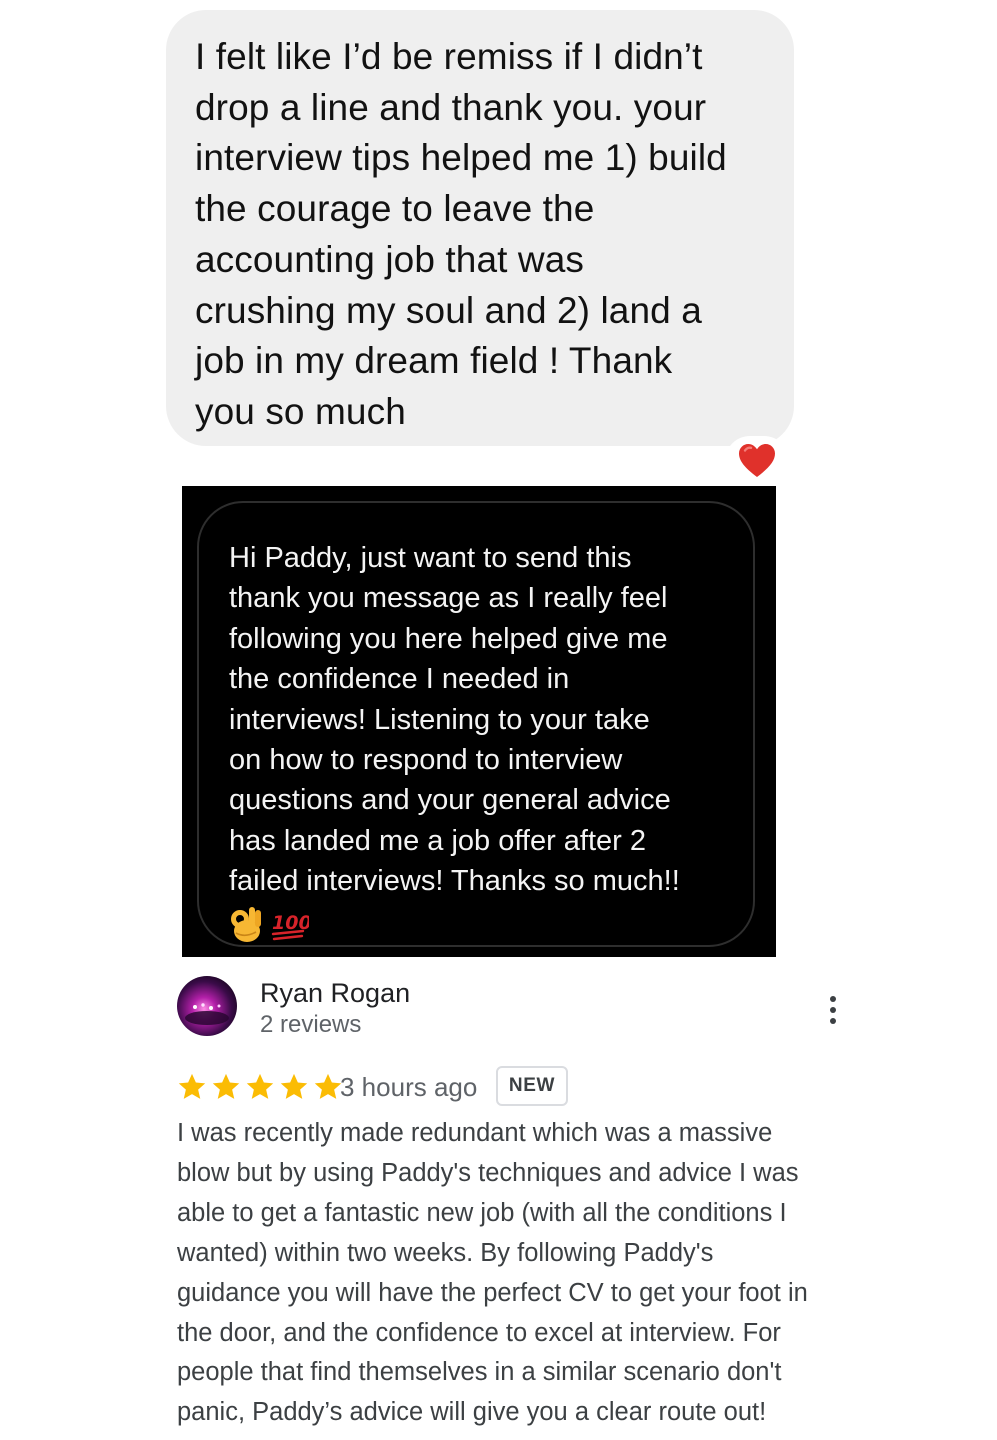 This screenshot has height=1440, width=997. Describe the element at coordinates (290, 926) in the screenshot. I see `hundred-points-icon: 100` at that location.